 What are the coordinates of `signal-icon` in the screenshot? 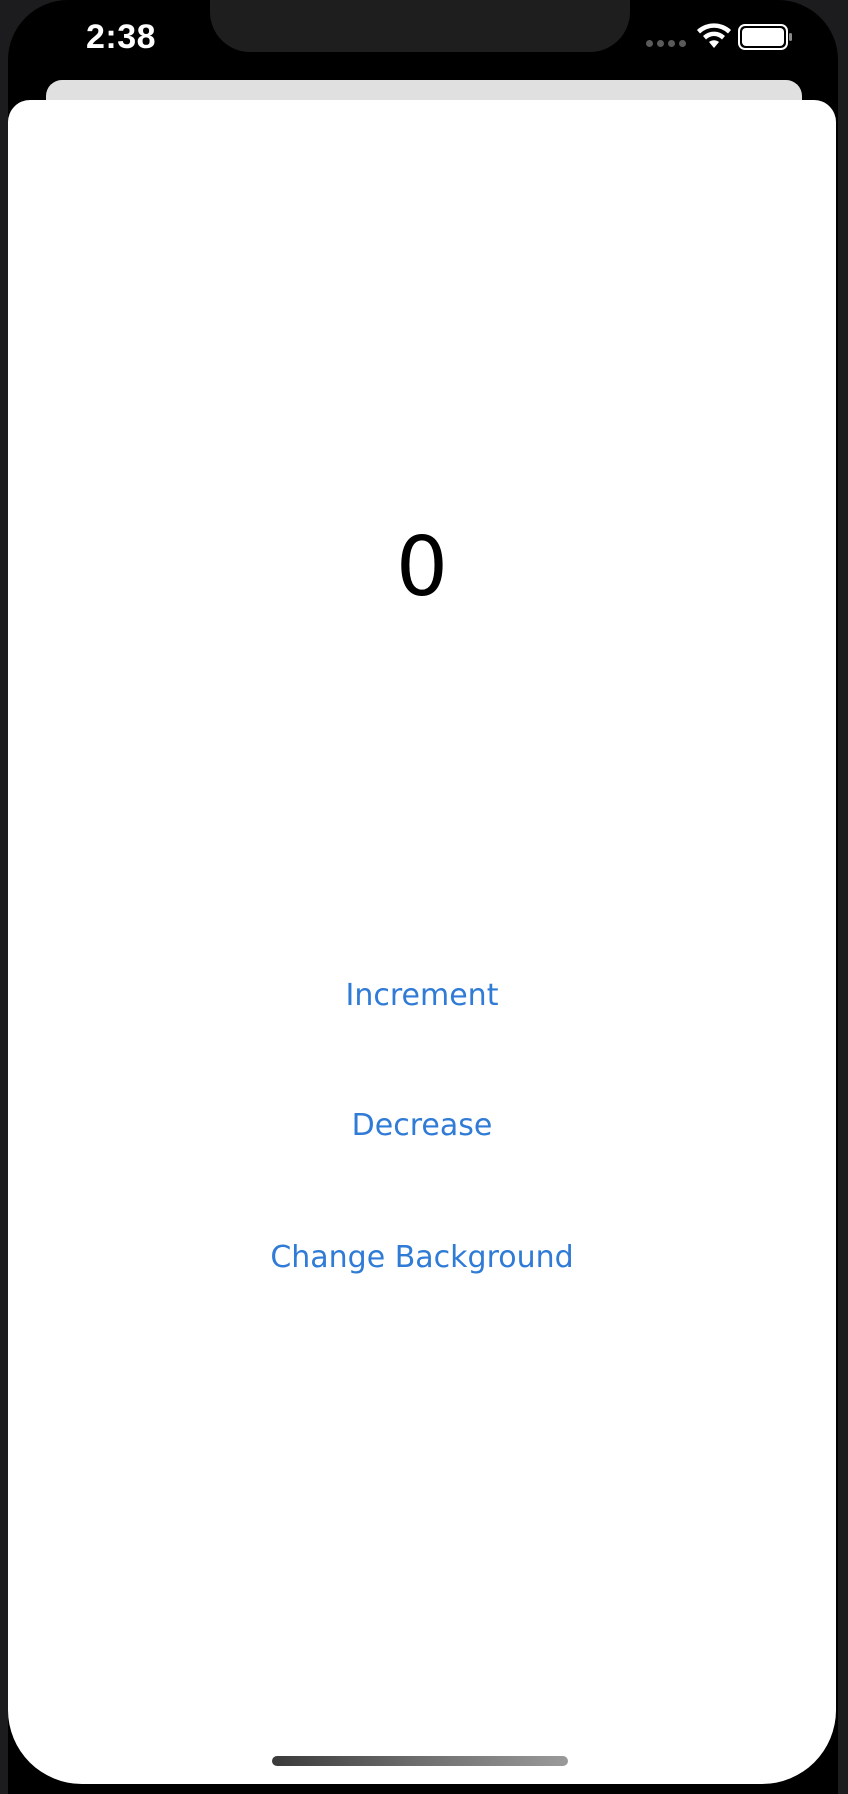 It's located at (666, 43).